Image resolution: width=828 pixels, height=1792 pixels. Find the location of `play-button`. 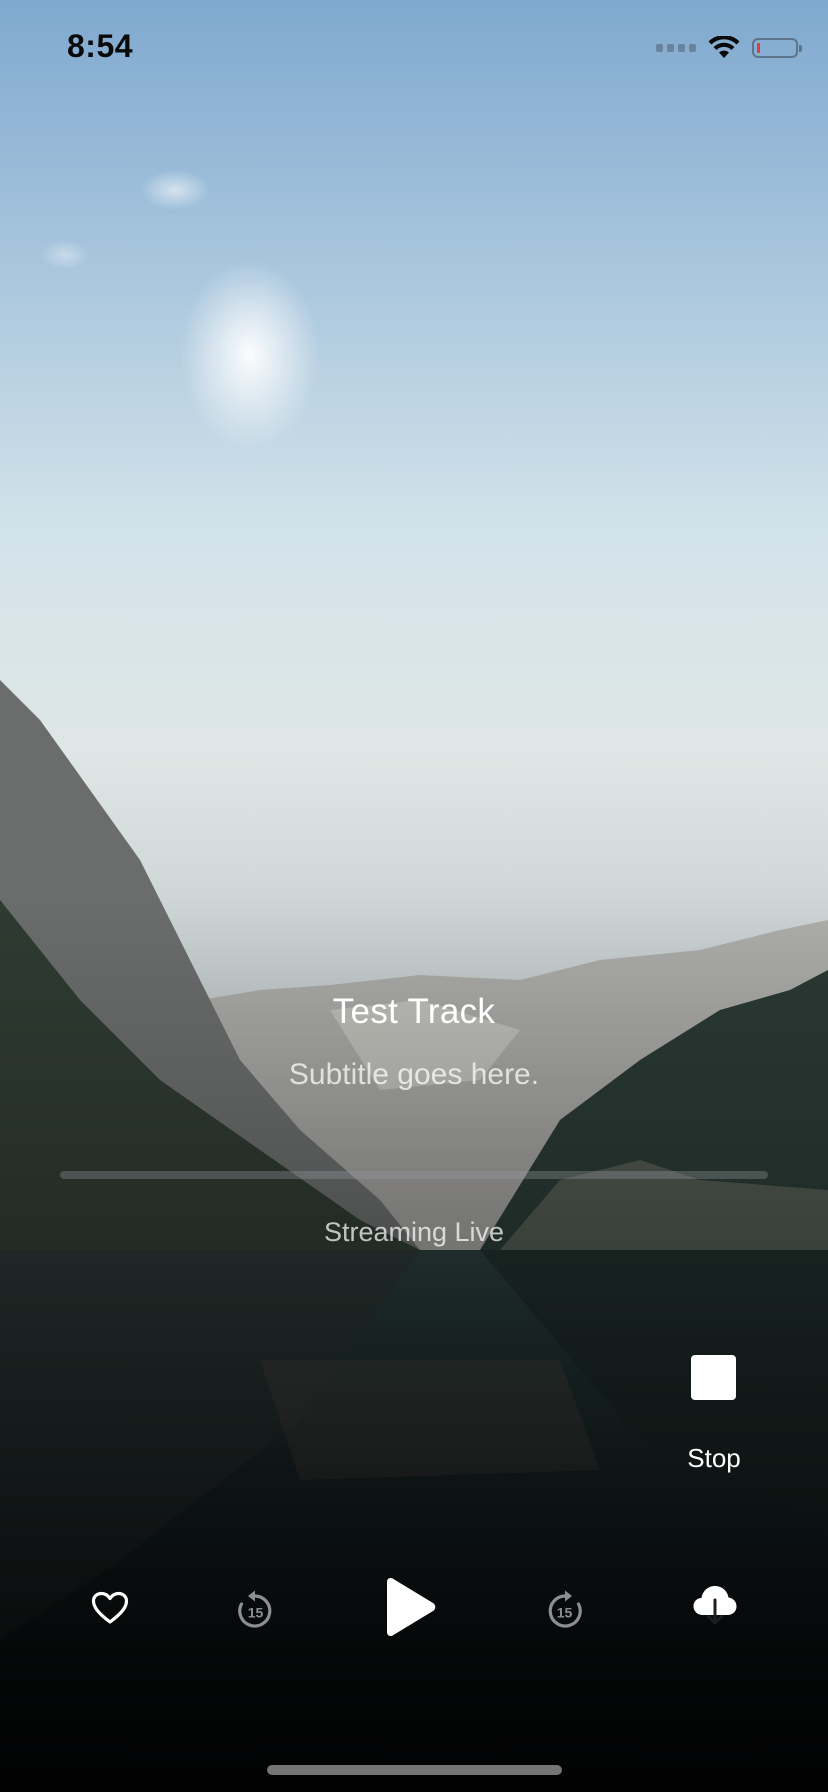

play-button is located at coordinates (410, 1607).